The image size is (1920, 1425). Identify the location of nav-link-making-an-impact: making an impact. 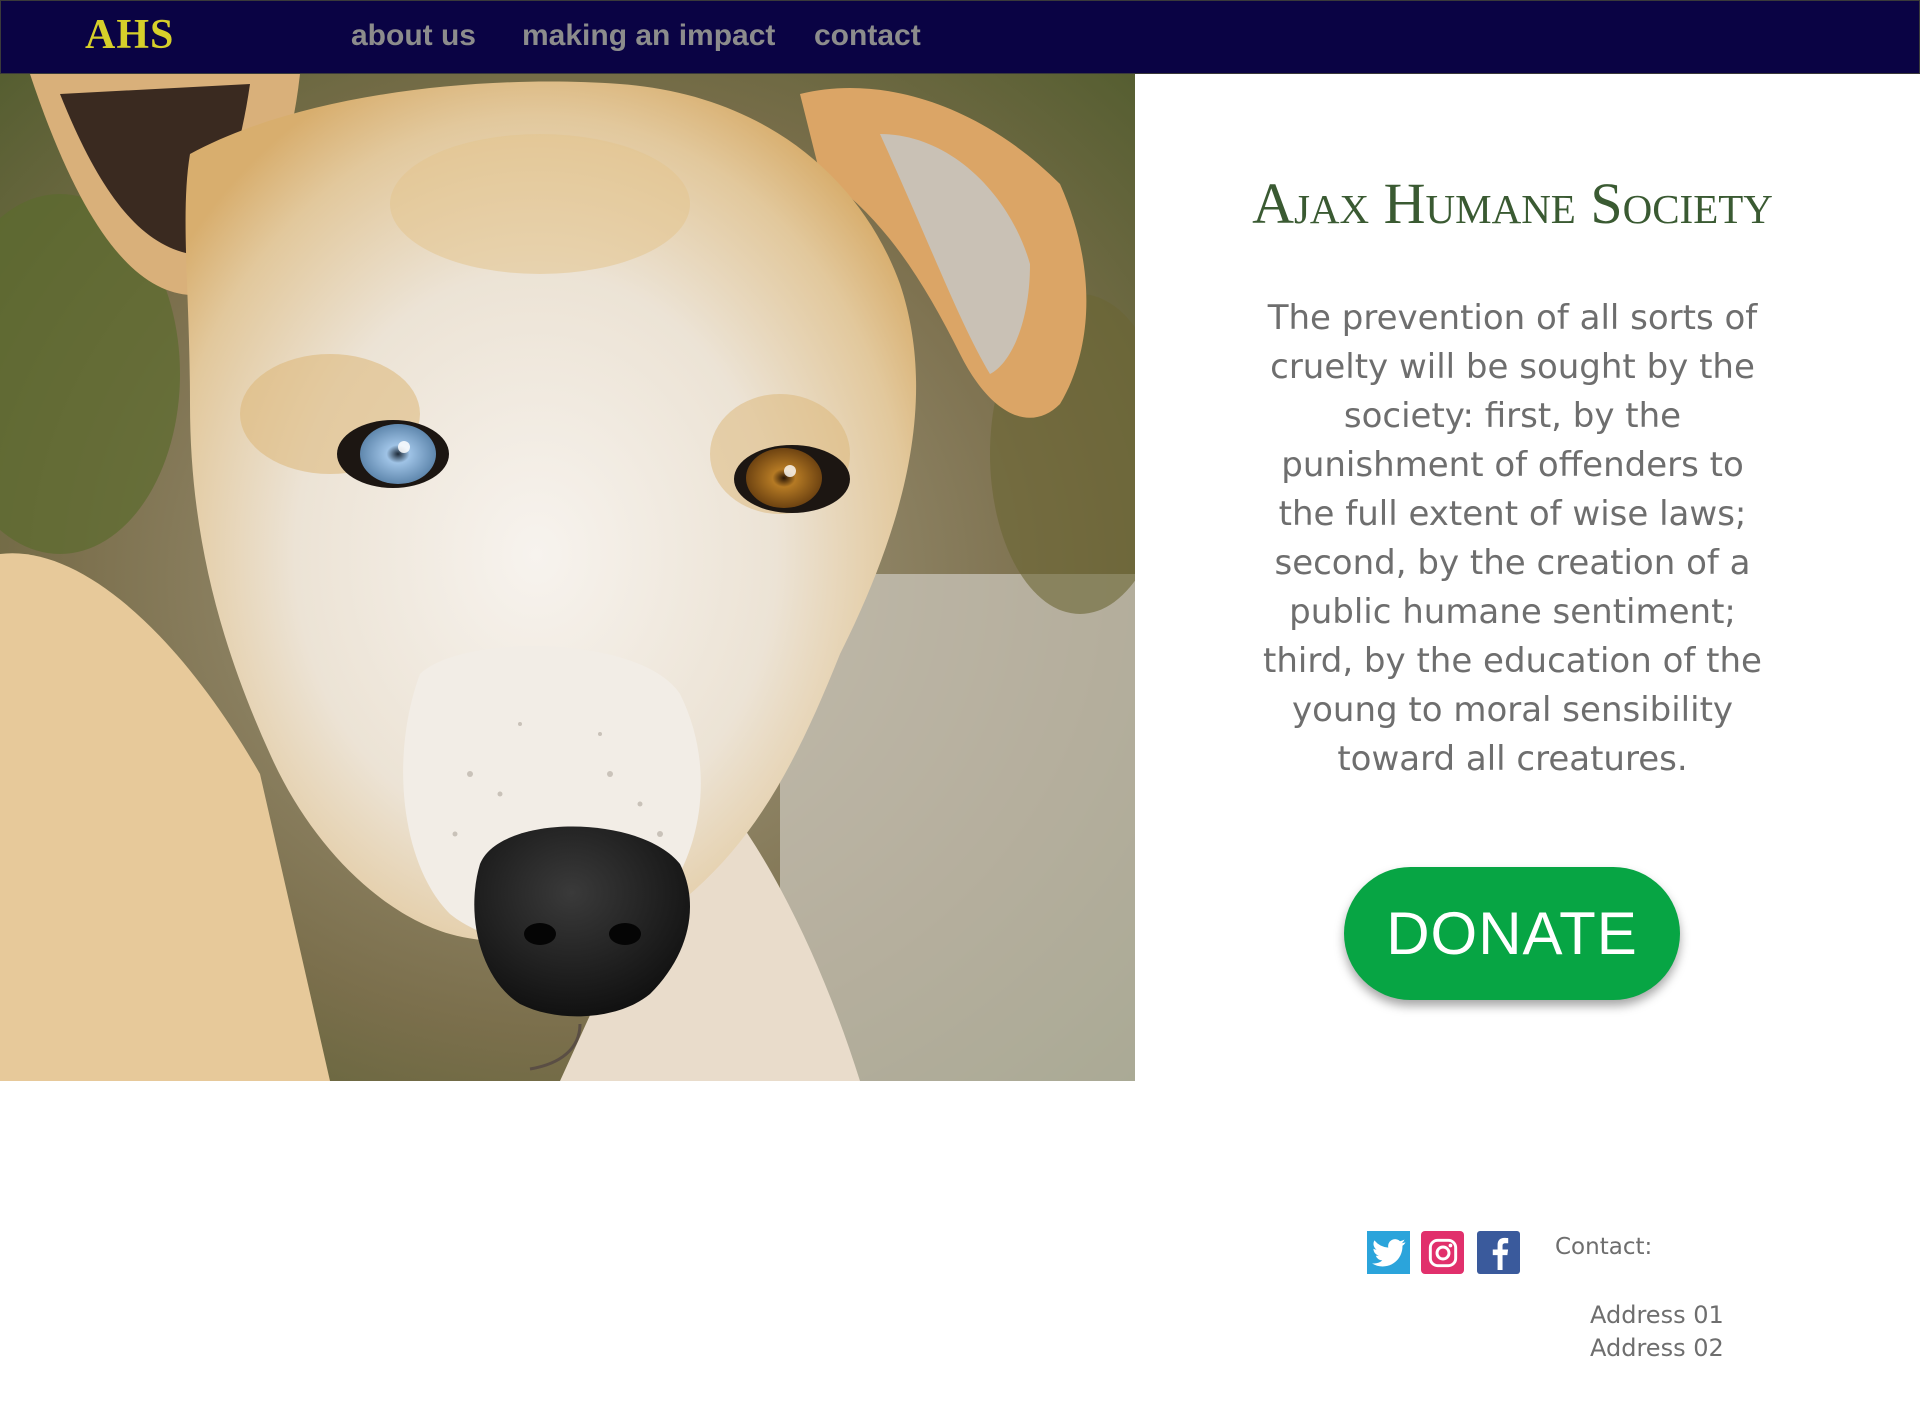
(648, 36).